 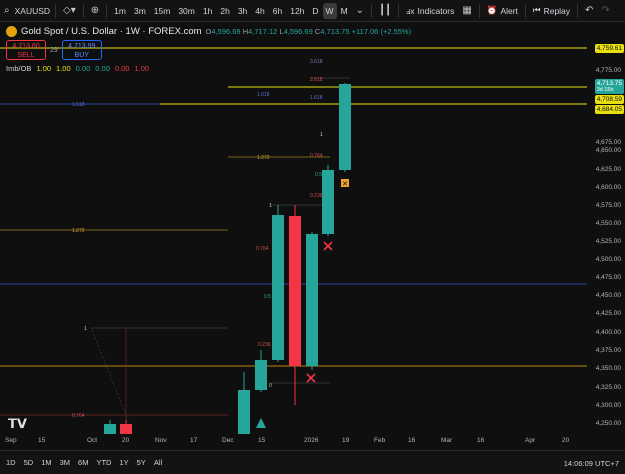 I want to click on price-tag-low: 4,684.05, so click(x=609, y=109).